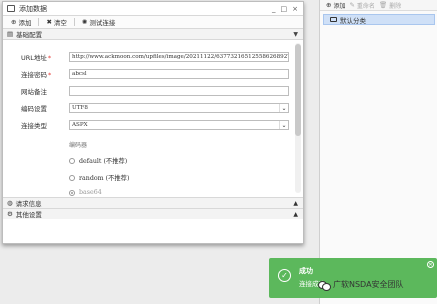 The height and width of the screenshot is (304, 437). Describe the element at coordinates (72, 192) in the screenshot. I see `radio-checked-icon` at that location.